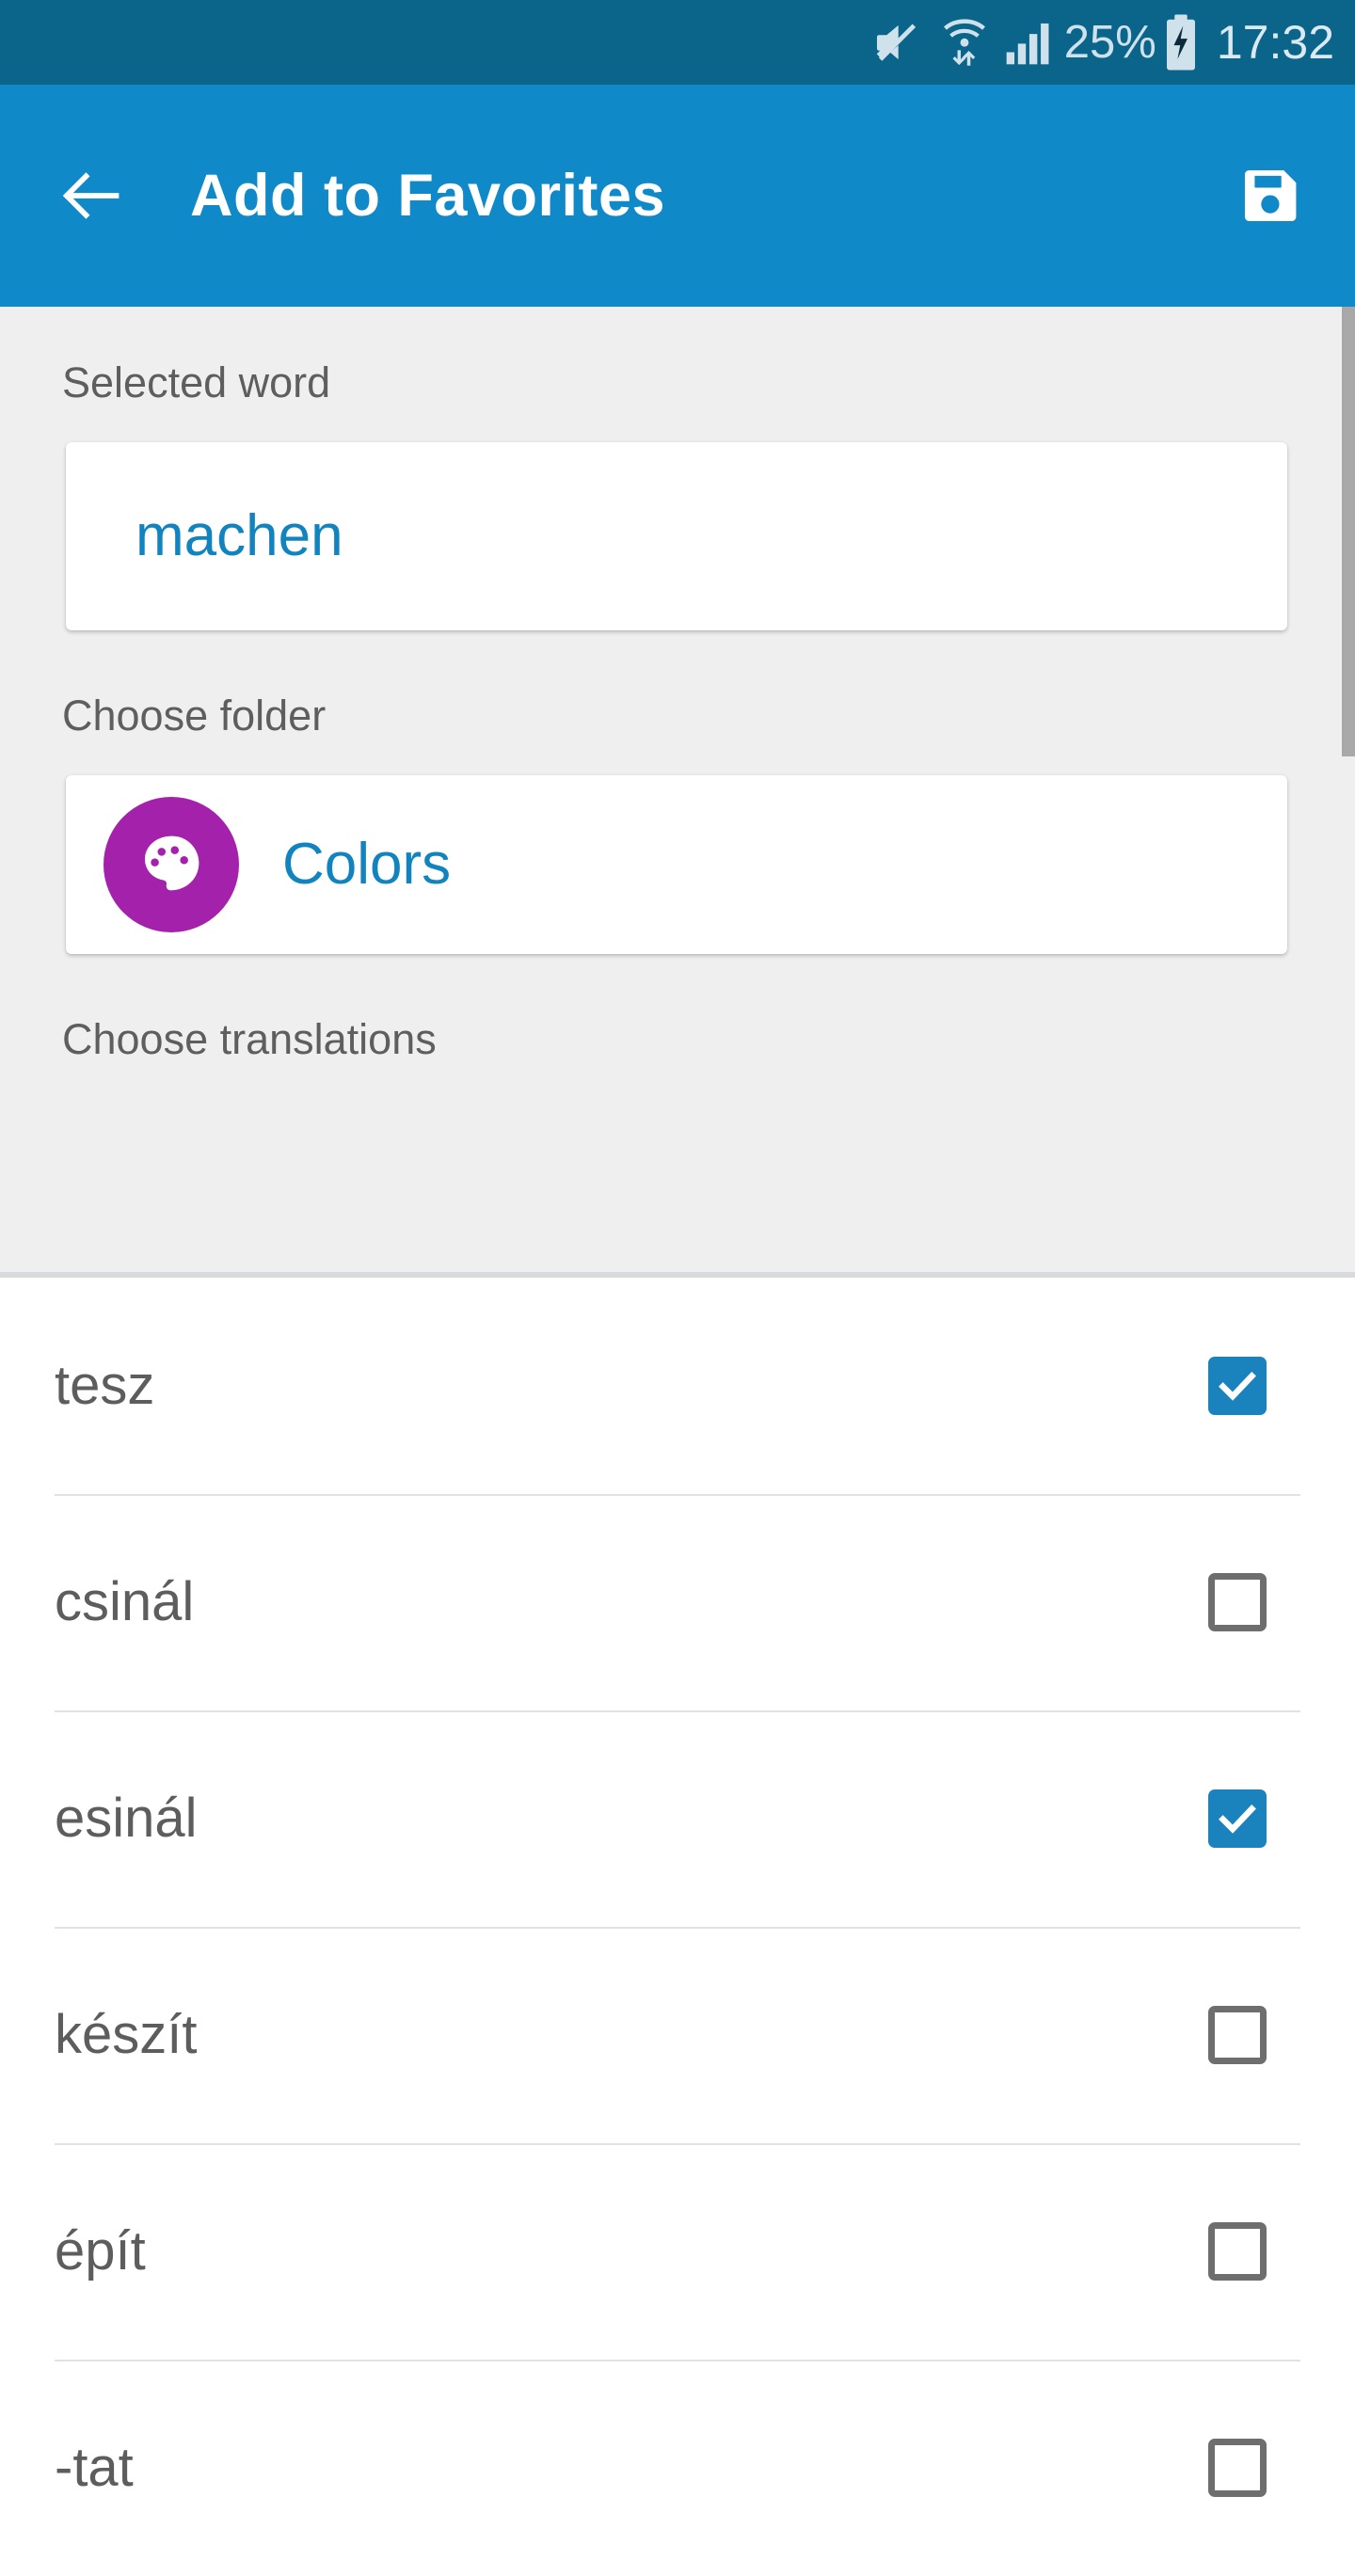 Image resolution: width=1355 pixels, height=2576 pixels. Describe the element at coordinates (196, 382) in the screenshot. I see `selected-word-label: Selected word` at that location.